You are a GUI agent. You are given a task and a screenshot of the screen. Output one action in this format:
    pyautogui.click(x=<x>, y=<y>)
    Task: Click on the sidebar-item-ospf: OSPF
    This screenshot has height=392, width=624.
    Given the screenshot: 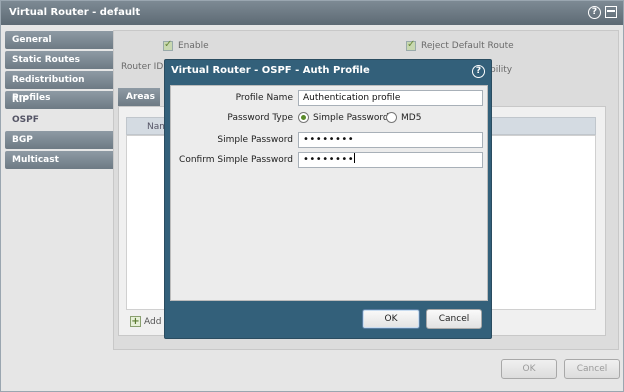 What is the action you would take?
    pyautogui.click(x=60, y=120)
    